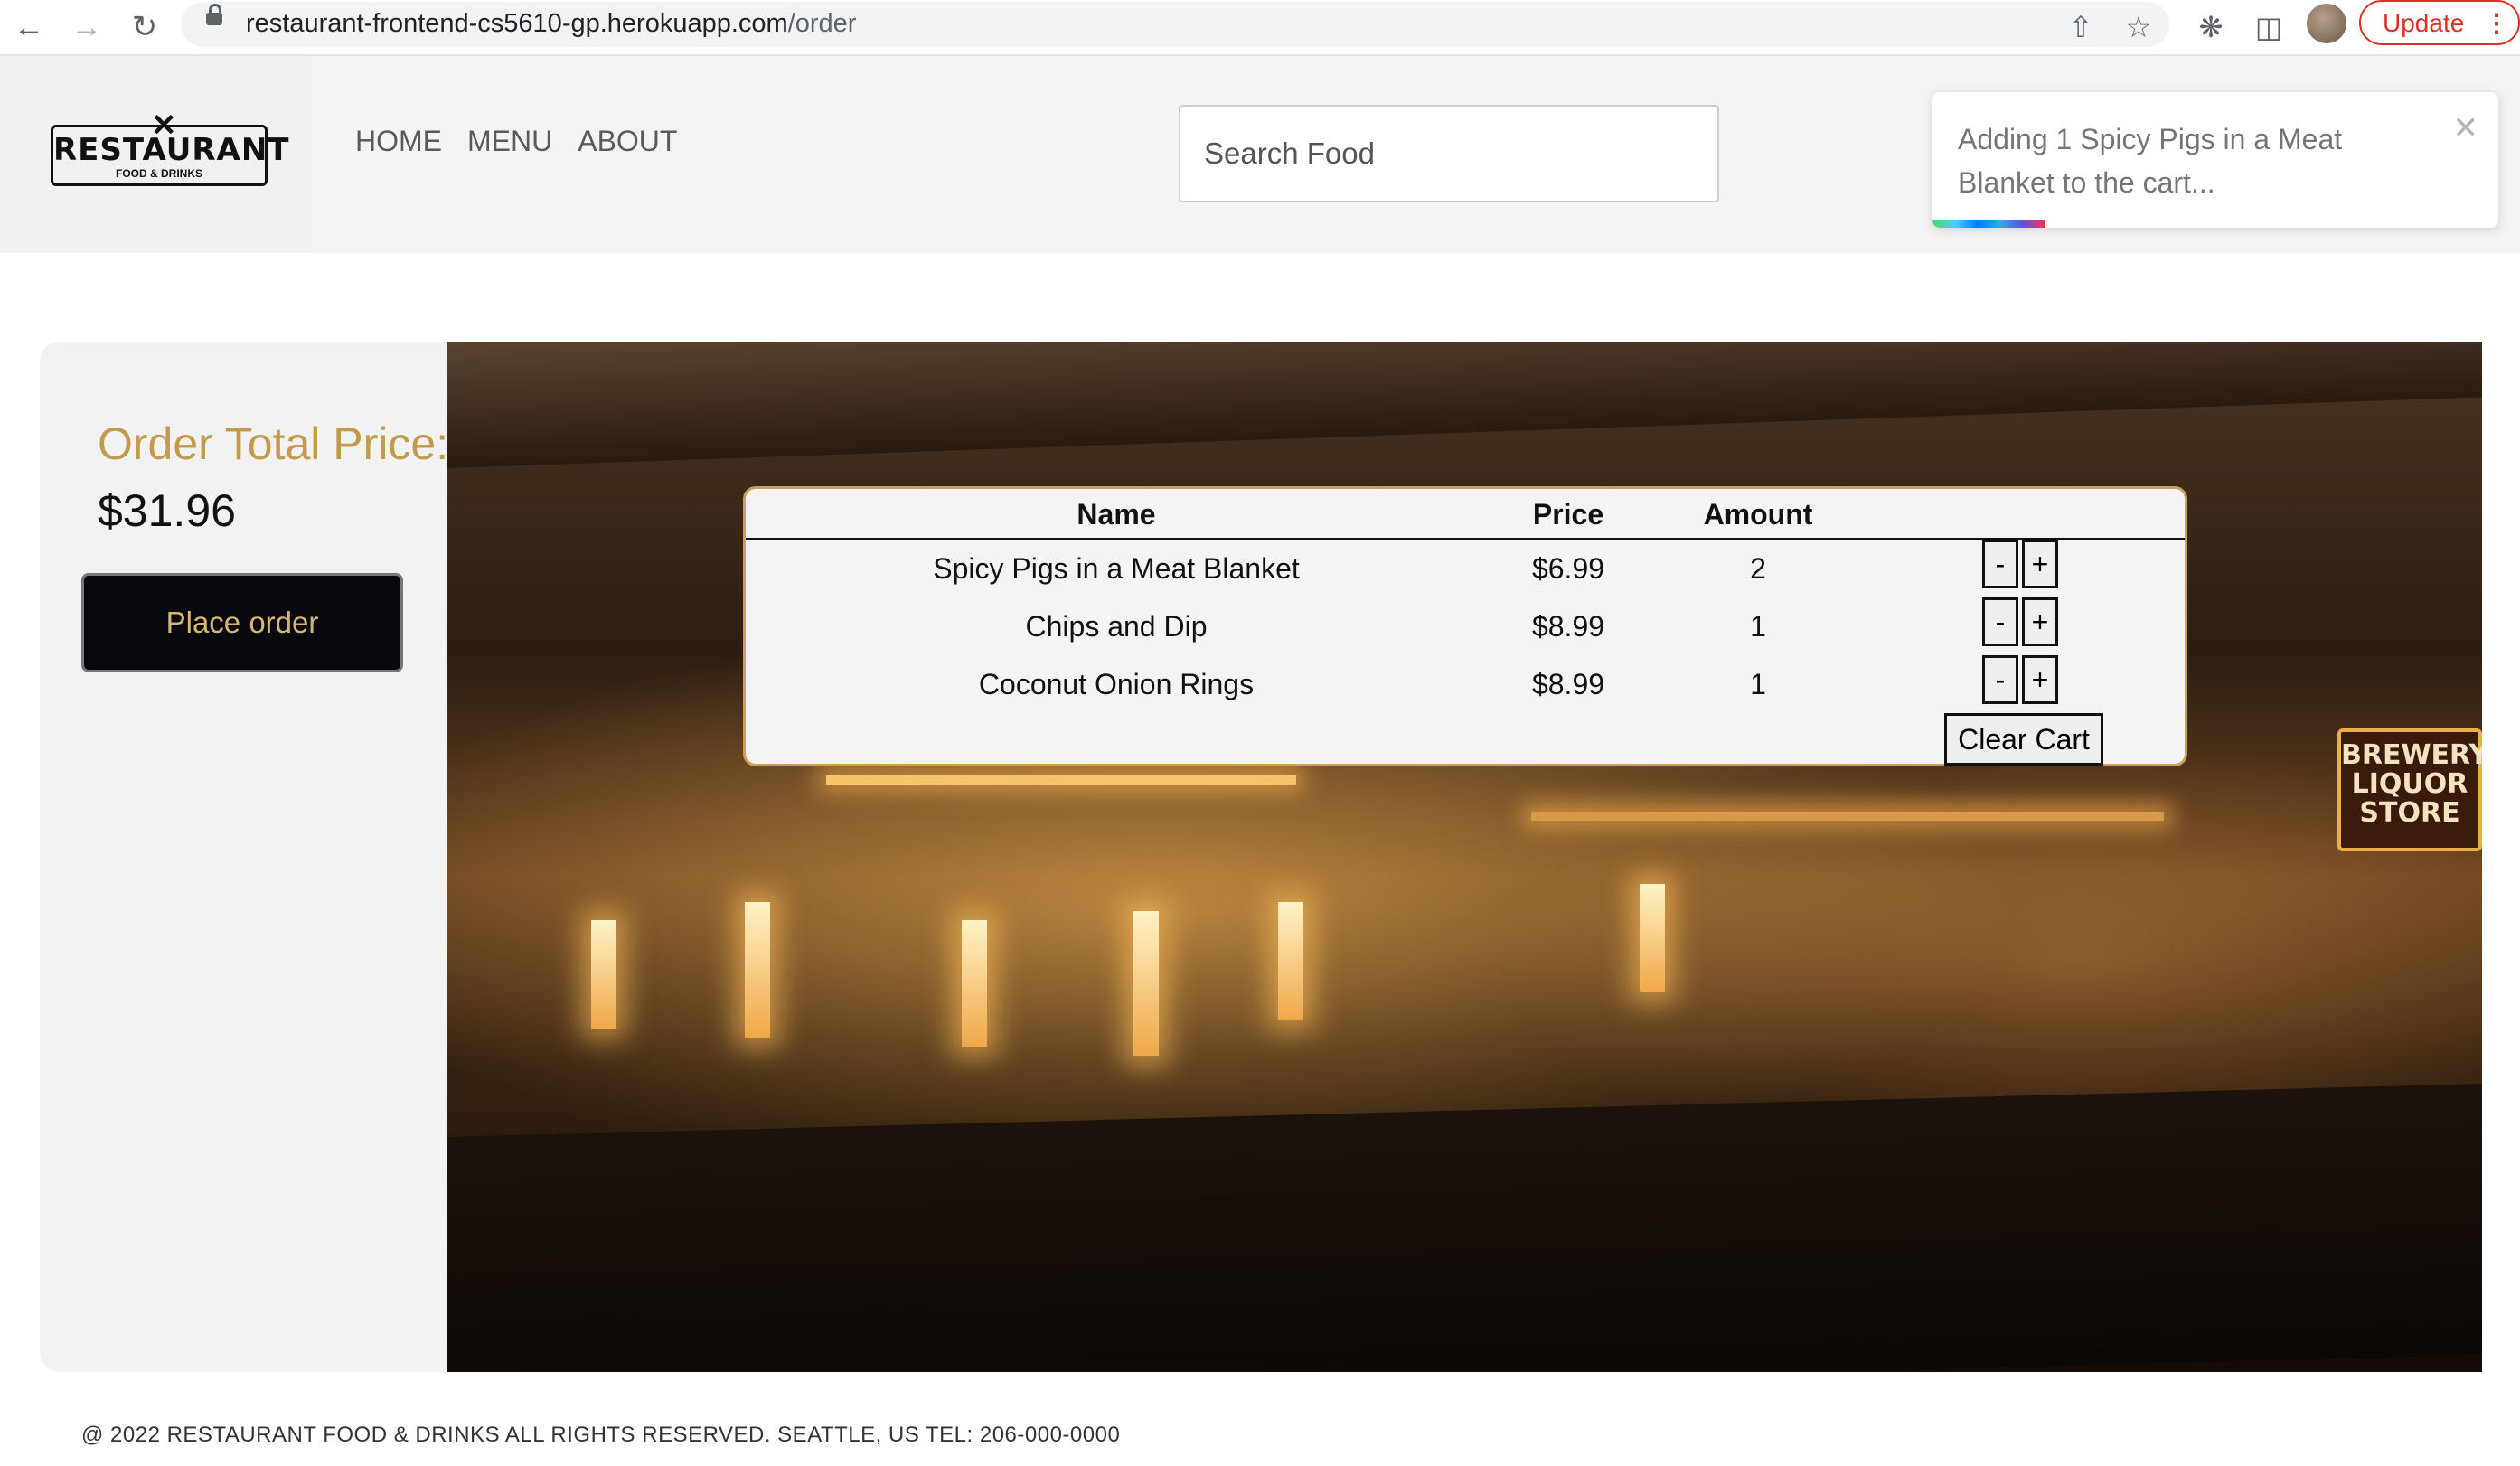  Describe the element at coordinates (167, 510) in the screenshot. I see `order-total-value: $31.96` at that location.